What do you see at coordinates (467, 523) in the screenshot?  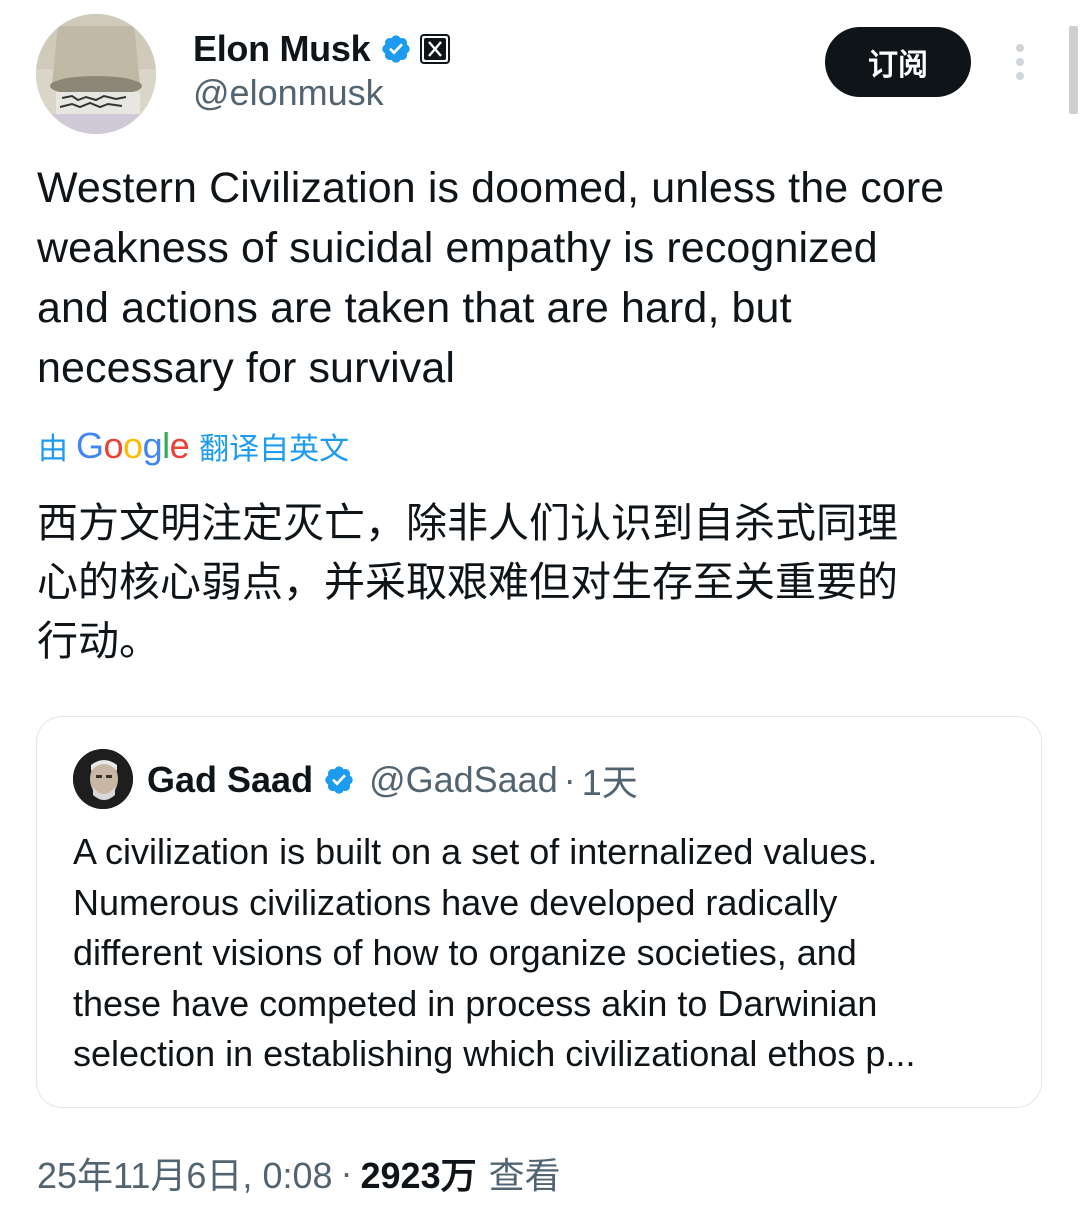 I see `translated-line: 西方文明注定灭亡，除非人们认识到自杀式同理` at bounding box center [467, 523].